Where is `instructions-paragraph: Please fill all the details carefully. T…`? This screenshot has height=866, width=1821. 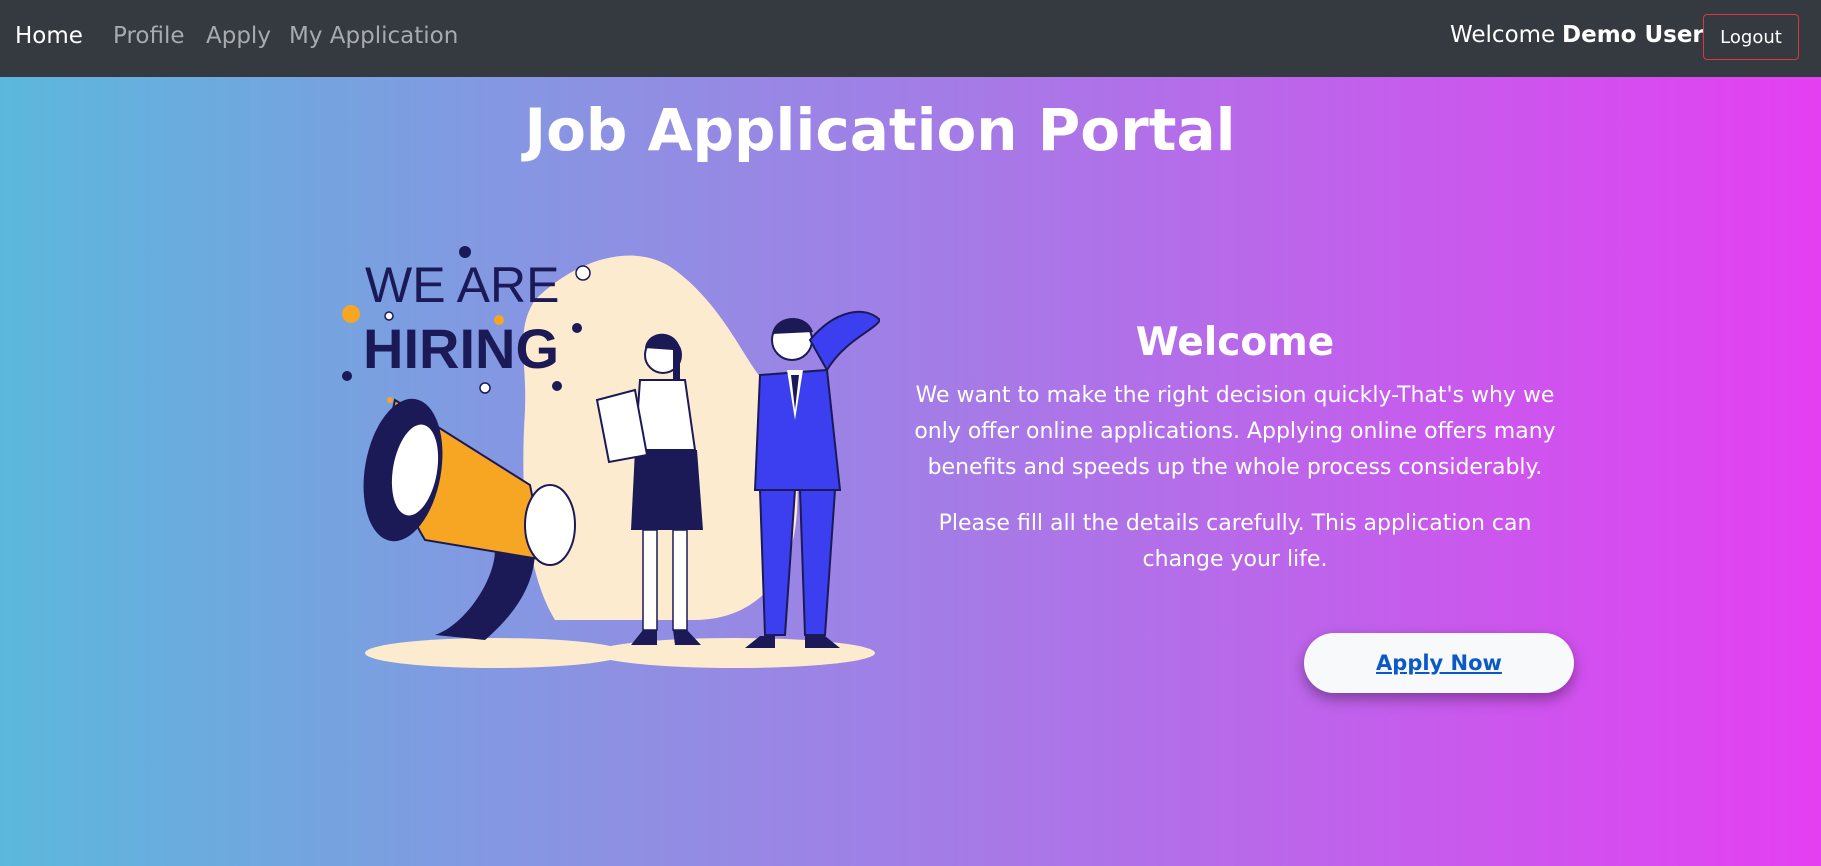 instructions-paragraph: Please fill all the details carefully. T… is located at coordinates (1235, 541).